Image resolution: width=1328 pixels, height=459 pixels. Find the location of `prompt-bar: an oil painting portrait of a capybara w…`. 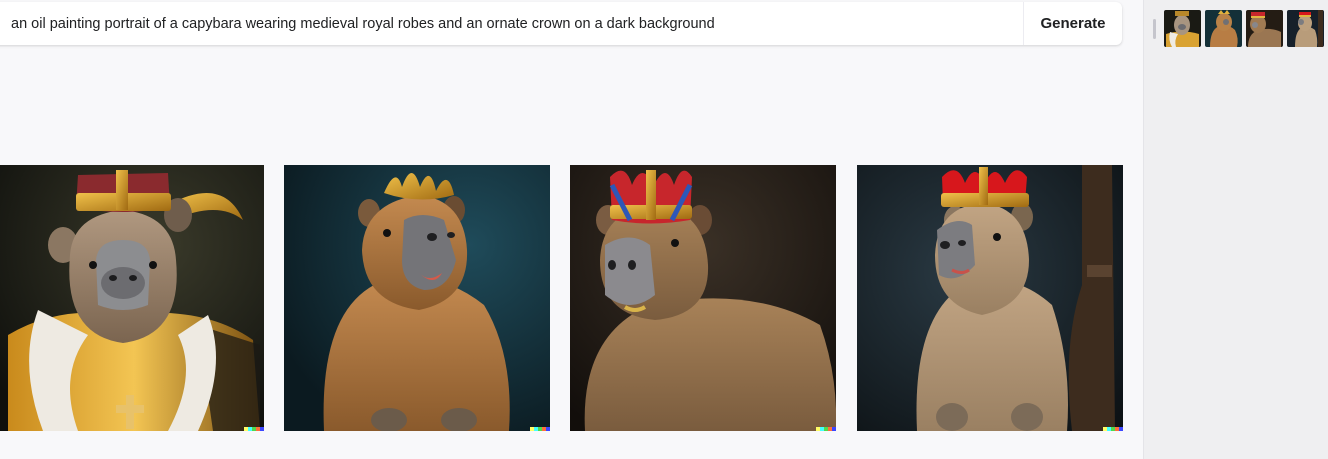

prompt-bar: an oil painting portrait of a capybara w… is located at coordinates (561, 23).